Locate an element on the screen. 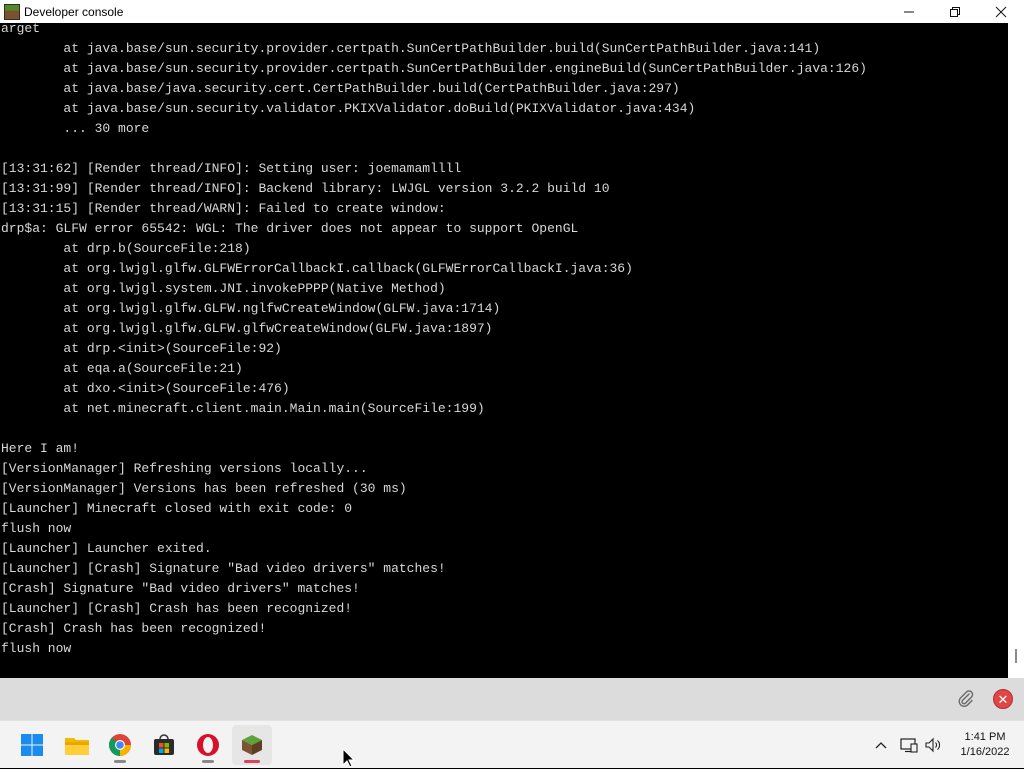 This screenshot has height=769, width=1024. minecraft-launcher-icon is located at coordinates (252, 745).